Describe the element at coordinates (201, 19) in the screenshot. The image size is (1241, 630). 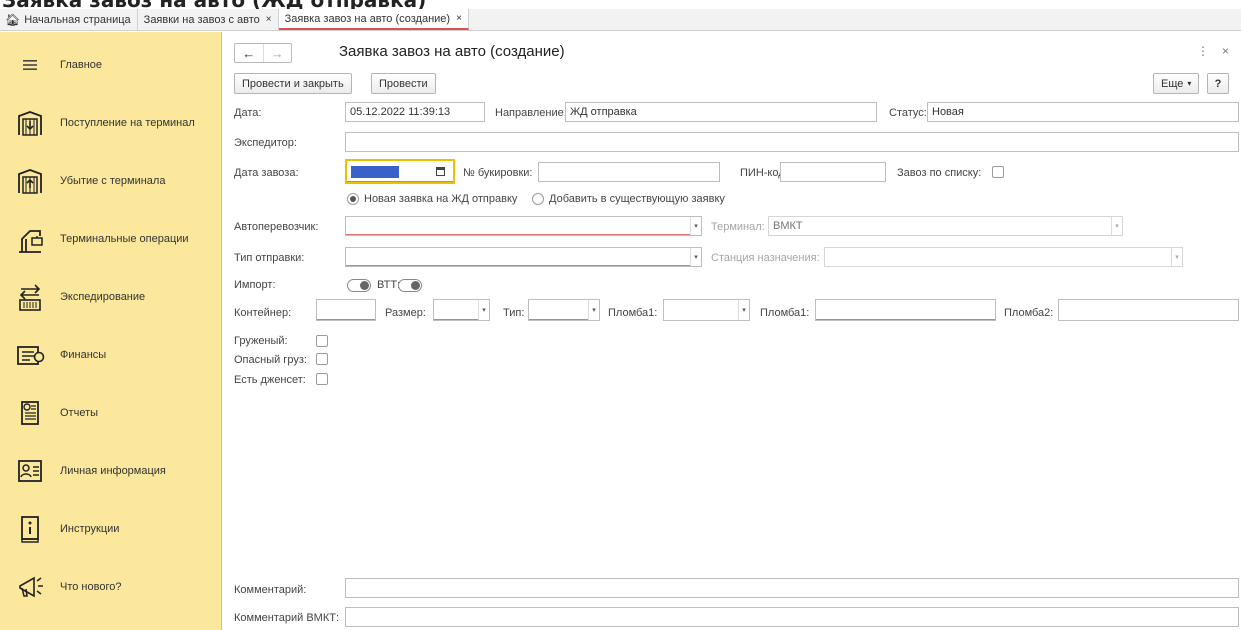
I see `tab-label: Заявки на завоз с авто` at that location.